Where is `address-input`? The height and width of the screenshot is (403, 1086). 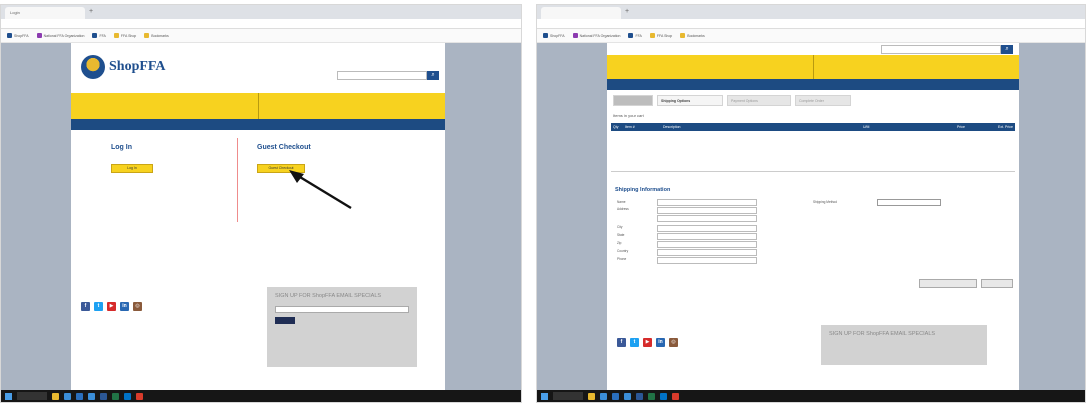 address-input is located at coordinates (707, 210).